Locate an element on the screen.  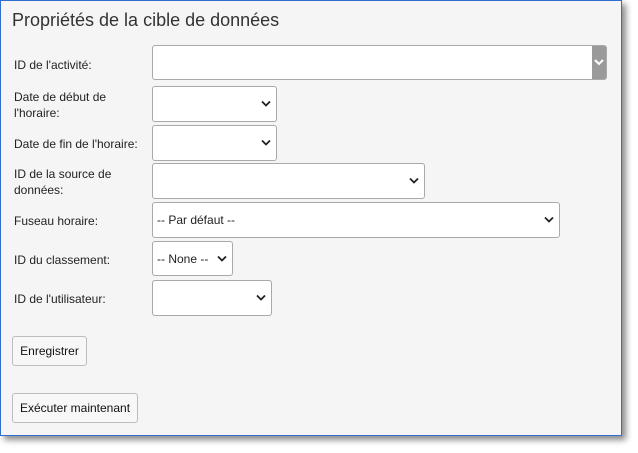
activity-dropdown-button is located at coordinates (599, 62).